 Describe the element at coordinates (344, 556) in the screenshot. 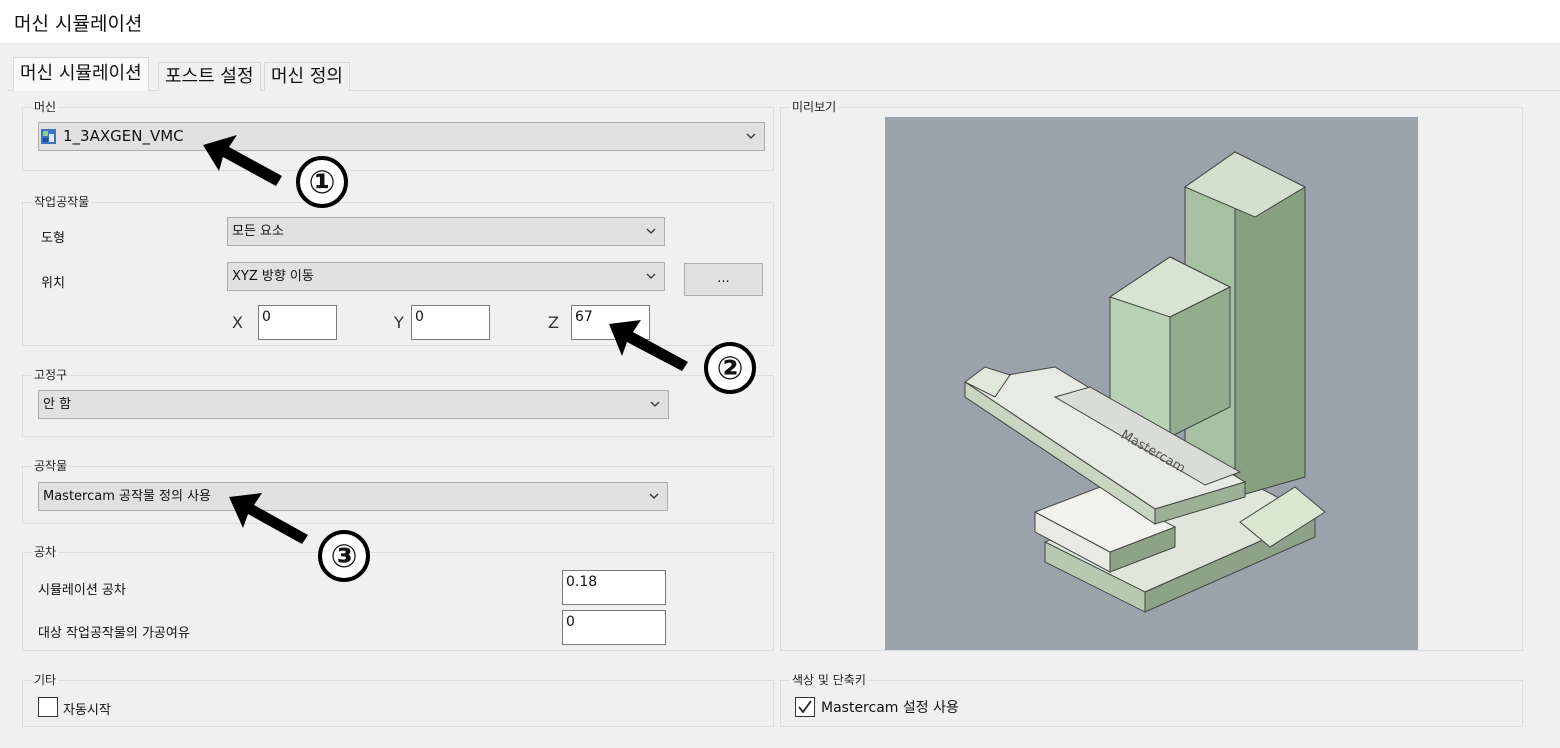

I see `callout-3: ③` at that location.